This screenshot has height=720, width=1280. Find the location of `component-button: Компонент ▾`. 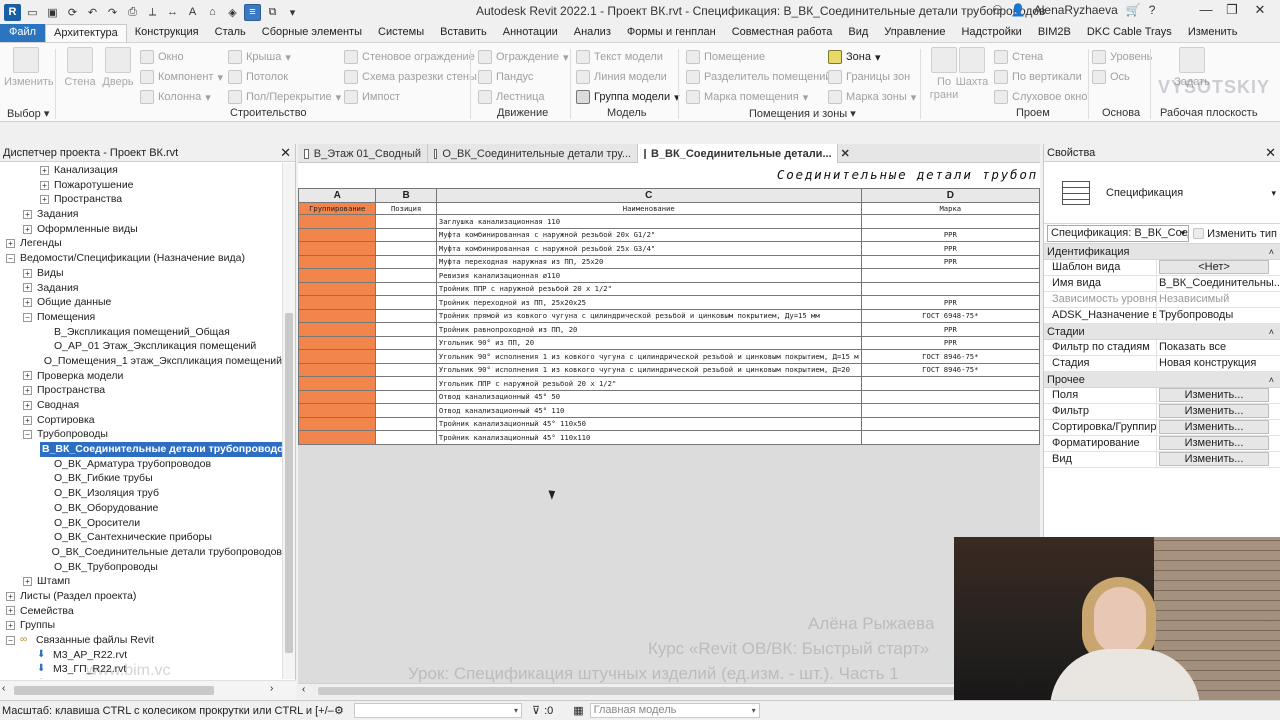

component-button: Компонент ▾ is located at coordinates (181, 77).